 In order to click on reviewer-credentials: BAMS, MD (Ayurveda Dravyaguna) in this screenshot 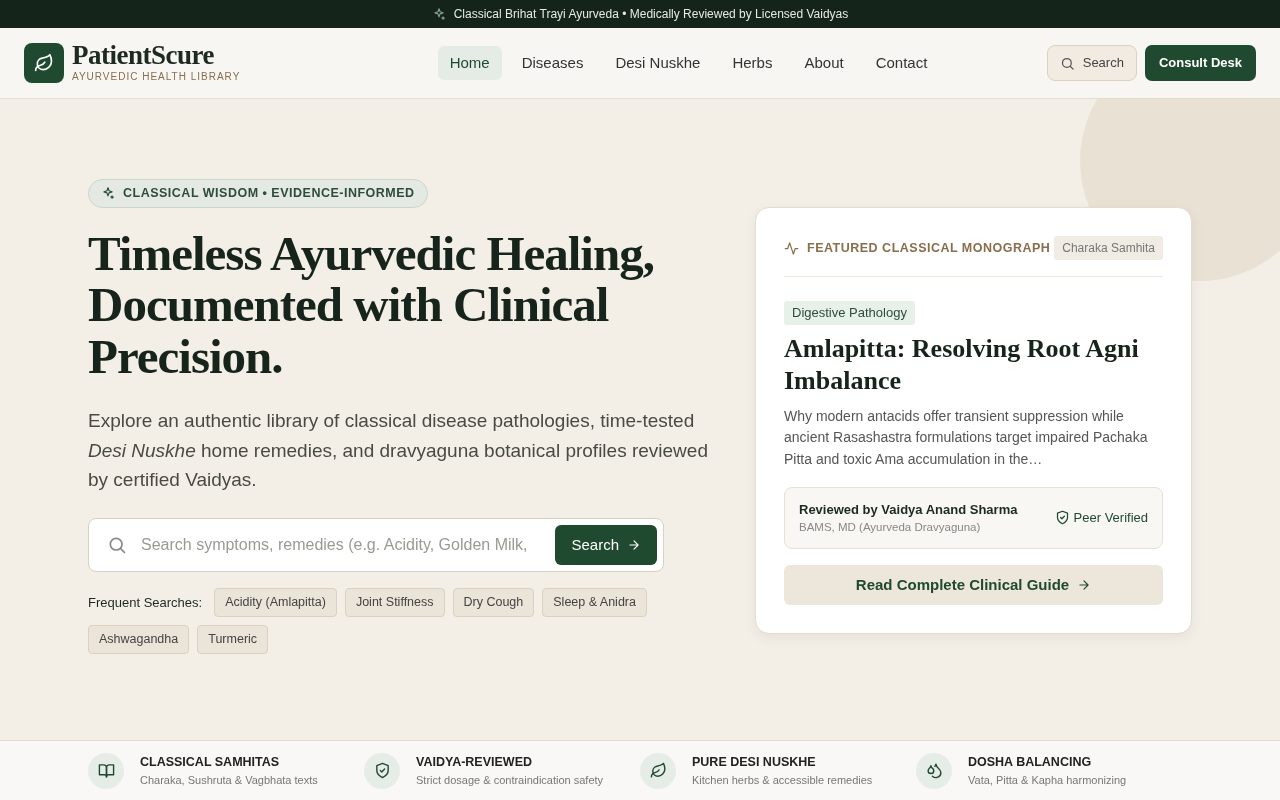, I will do `click(890, 528)`.